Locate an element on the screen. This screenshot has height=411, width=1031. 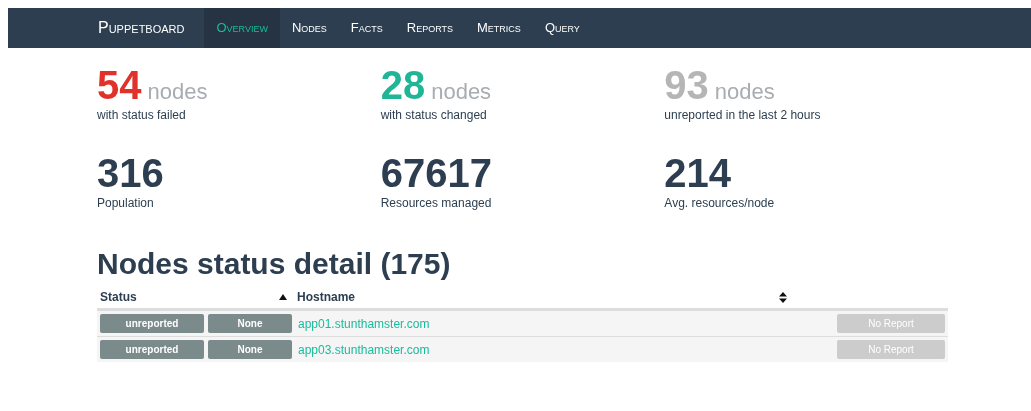
stat-caption: unreported in the last 2 hours is located at coordinates (743, 115).